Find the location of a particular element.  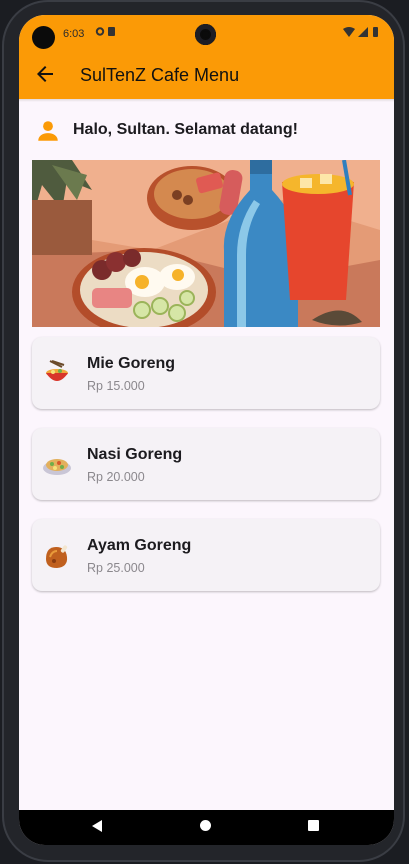

menu-item-price: Rp 15.000 is located at coordinates (116, 386).